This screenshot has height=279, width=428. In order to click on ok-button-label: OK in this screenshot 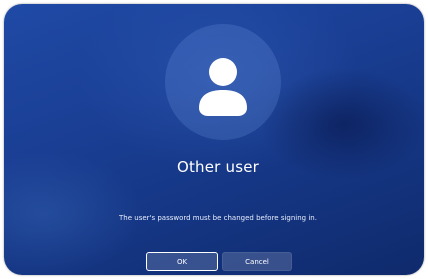, I will do `click(182, 261)`.